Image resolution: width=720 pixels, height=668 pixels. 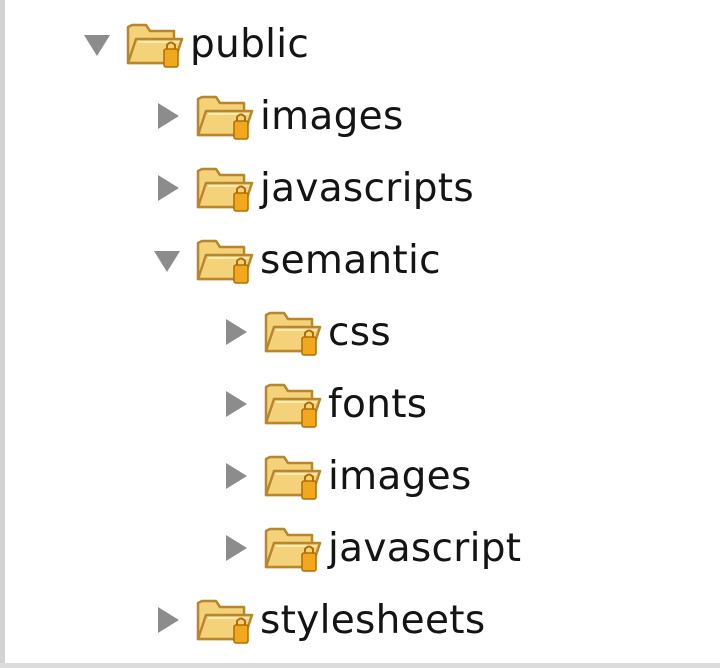 I want to click on tree-item-label: semantic, so click(x=350, y=260).